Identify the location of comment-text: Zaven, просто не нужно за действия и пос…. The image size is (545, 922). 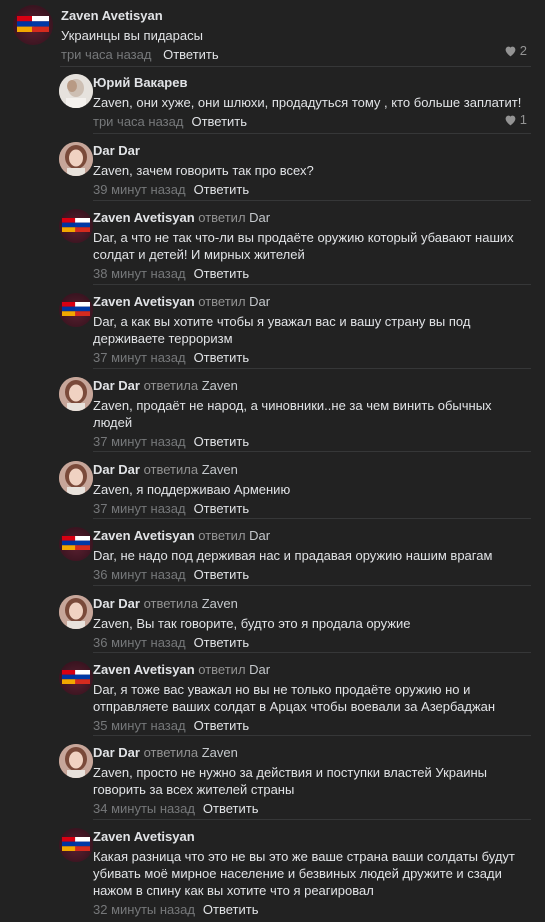
(290, 781).